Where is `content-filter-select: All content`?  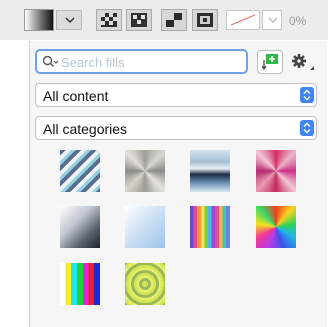
content-filter-select: All content is located at coordinates (176, 95).